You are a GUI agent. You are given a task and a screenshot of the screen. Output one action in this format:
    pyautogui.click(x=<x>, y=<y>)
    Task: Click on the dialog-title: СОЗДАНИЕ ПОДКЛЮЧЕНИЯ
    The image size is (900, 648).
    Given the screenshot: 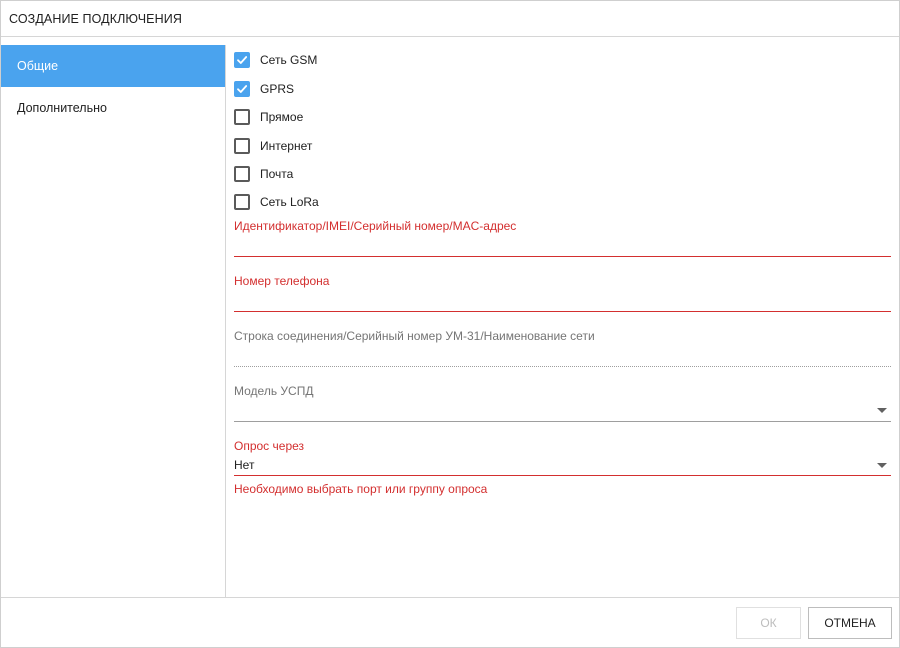 What is the action you would take?
    pyautogui.click(x=95, y=19)
    